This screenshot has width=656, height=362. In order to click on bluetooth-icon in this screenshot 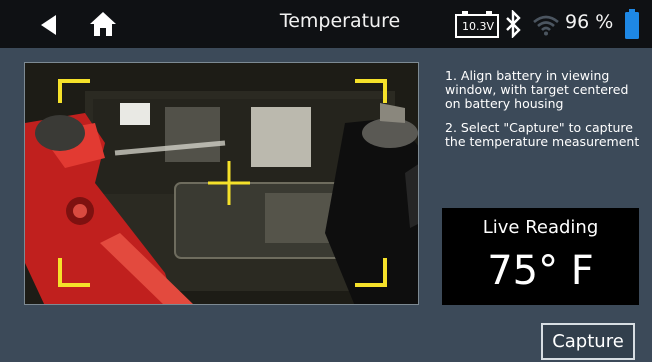, I will do `click(513, 24)`.